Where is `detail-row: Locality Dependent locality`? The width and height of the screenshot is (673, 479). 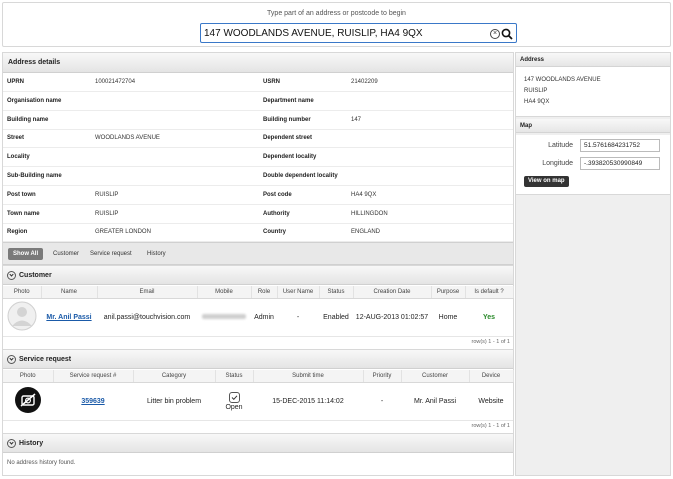
detail-row: Locality Dependent locality is located at coordinates (258, 158).